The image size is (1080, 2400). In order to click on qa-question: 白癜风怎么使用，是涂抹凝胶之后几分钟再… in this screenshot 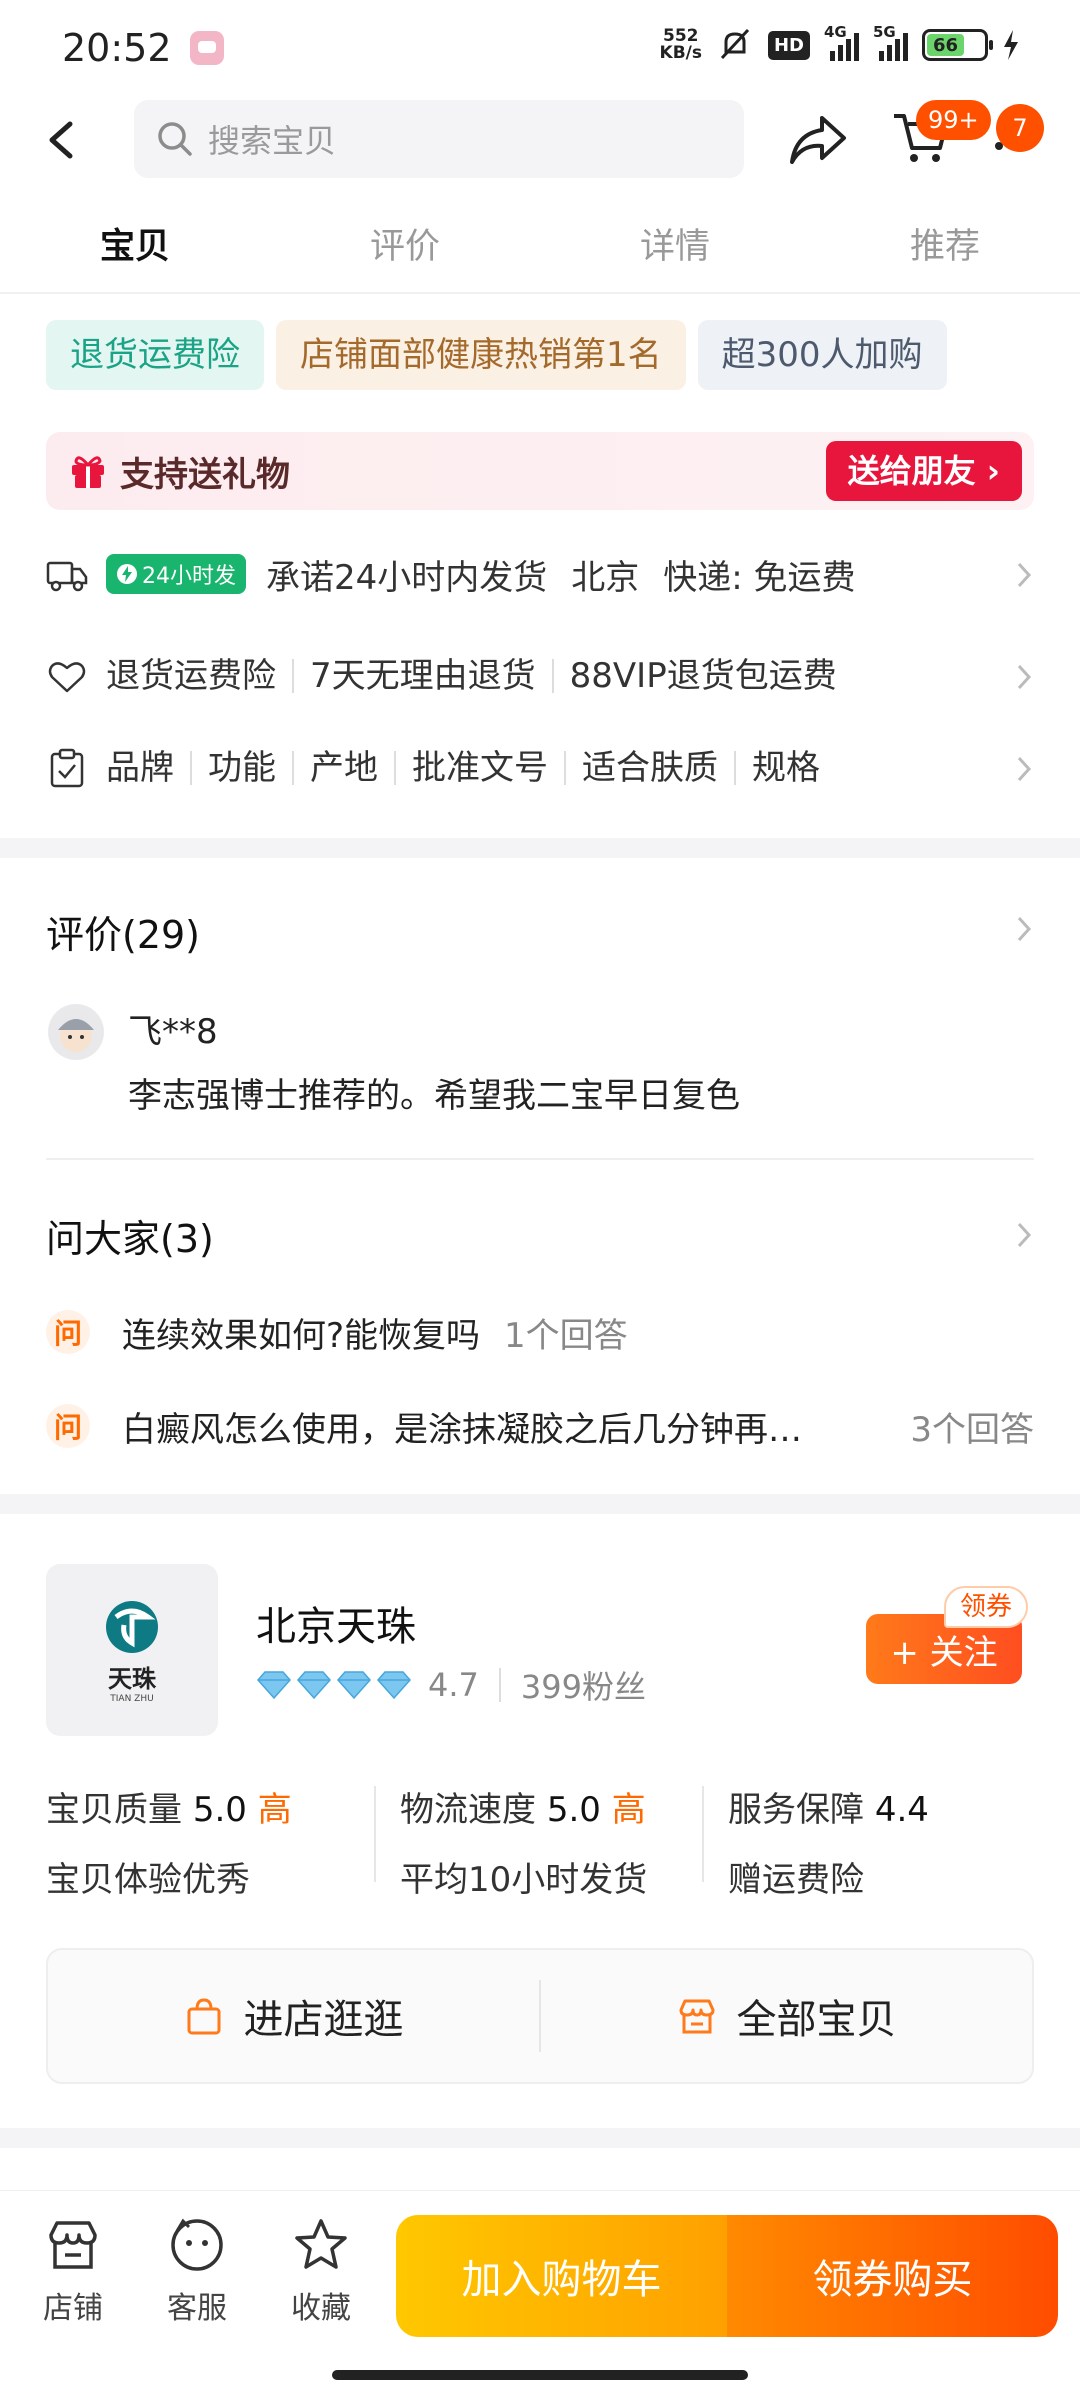, I will do `click(462, 1429)`.